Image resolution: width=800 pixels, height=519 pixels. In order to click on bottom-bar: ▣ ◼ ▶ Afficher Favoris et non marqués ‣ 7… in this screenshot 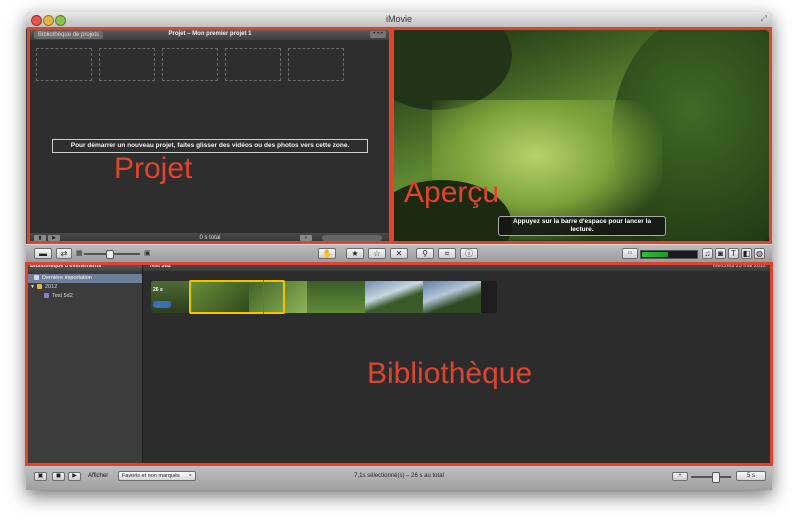, I will do `click(399, 477)`.